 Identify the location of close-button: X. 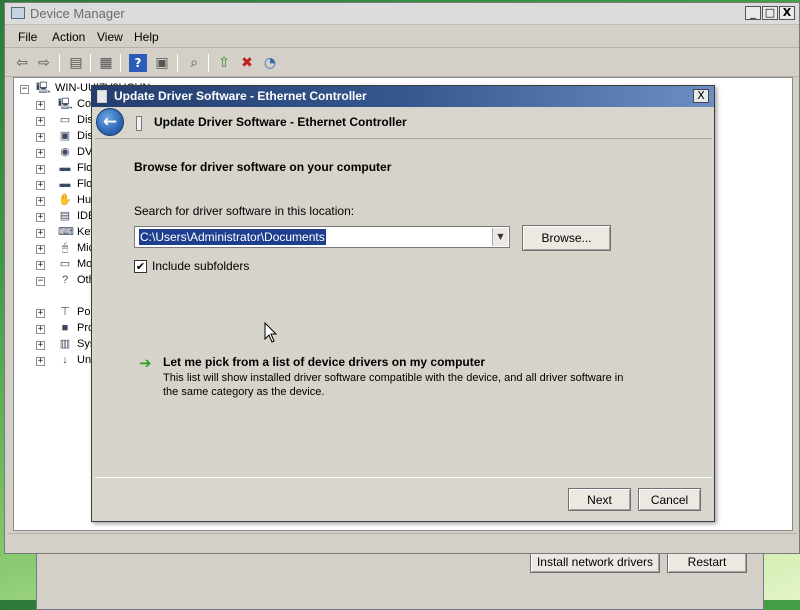
(787, 13).